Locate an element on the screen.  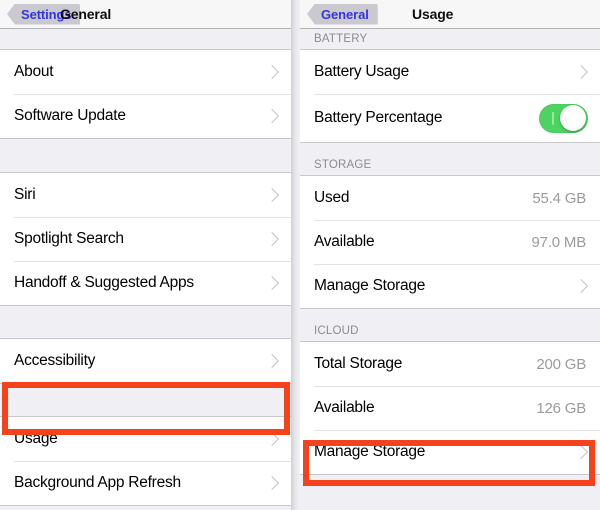
section-header-storage: STORAGE is located at coordinates (450, 159).